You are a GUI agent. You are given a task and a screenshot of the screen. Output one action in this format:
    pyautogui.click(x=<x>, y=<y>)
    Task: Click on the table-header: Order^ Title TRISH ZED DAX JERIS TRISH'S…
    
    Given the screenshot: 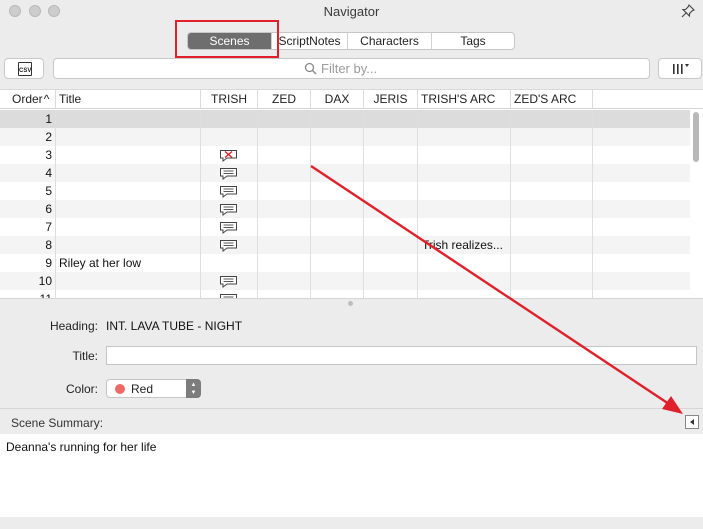 What is the action you would take?
    pyautogui.click(x=351, y=99)
    